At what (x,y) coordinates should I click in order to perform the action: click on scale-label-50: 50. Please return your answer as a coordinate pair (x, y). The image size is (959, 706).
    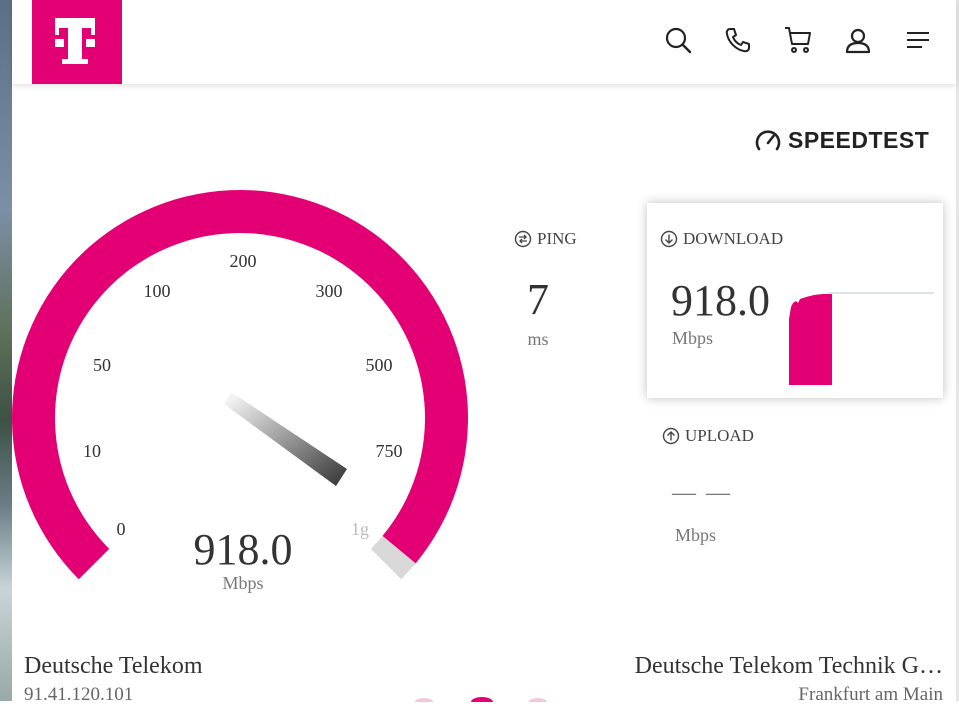
    Looking at the image, I should click on (102, 365).